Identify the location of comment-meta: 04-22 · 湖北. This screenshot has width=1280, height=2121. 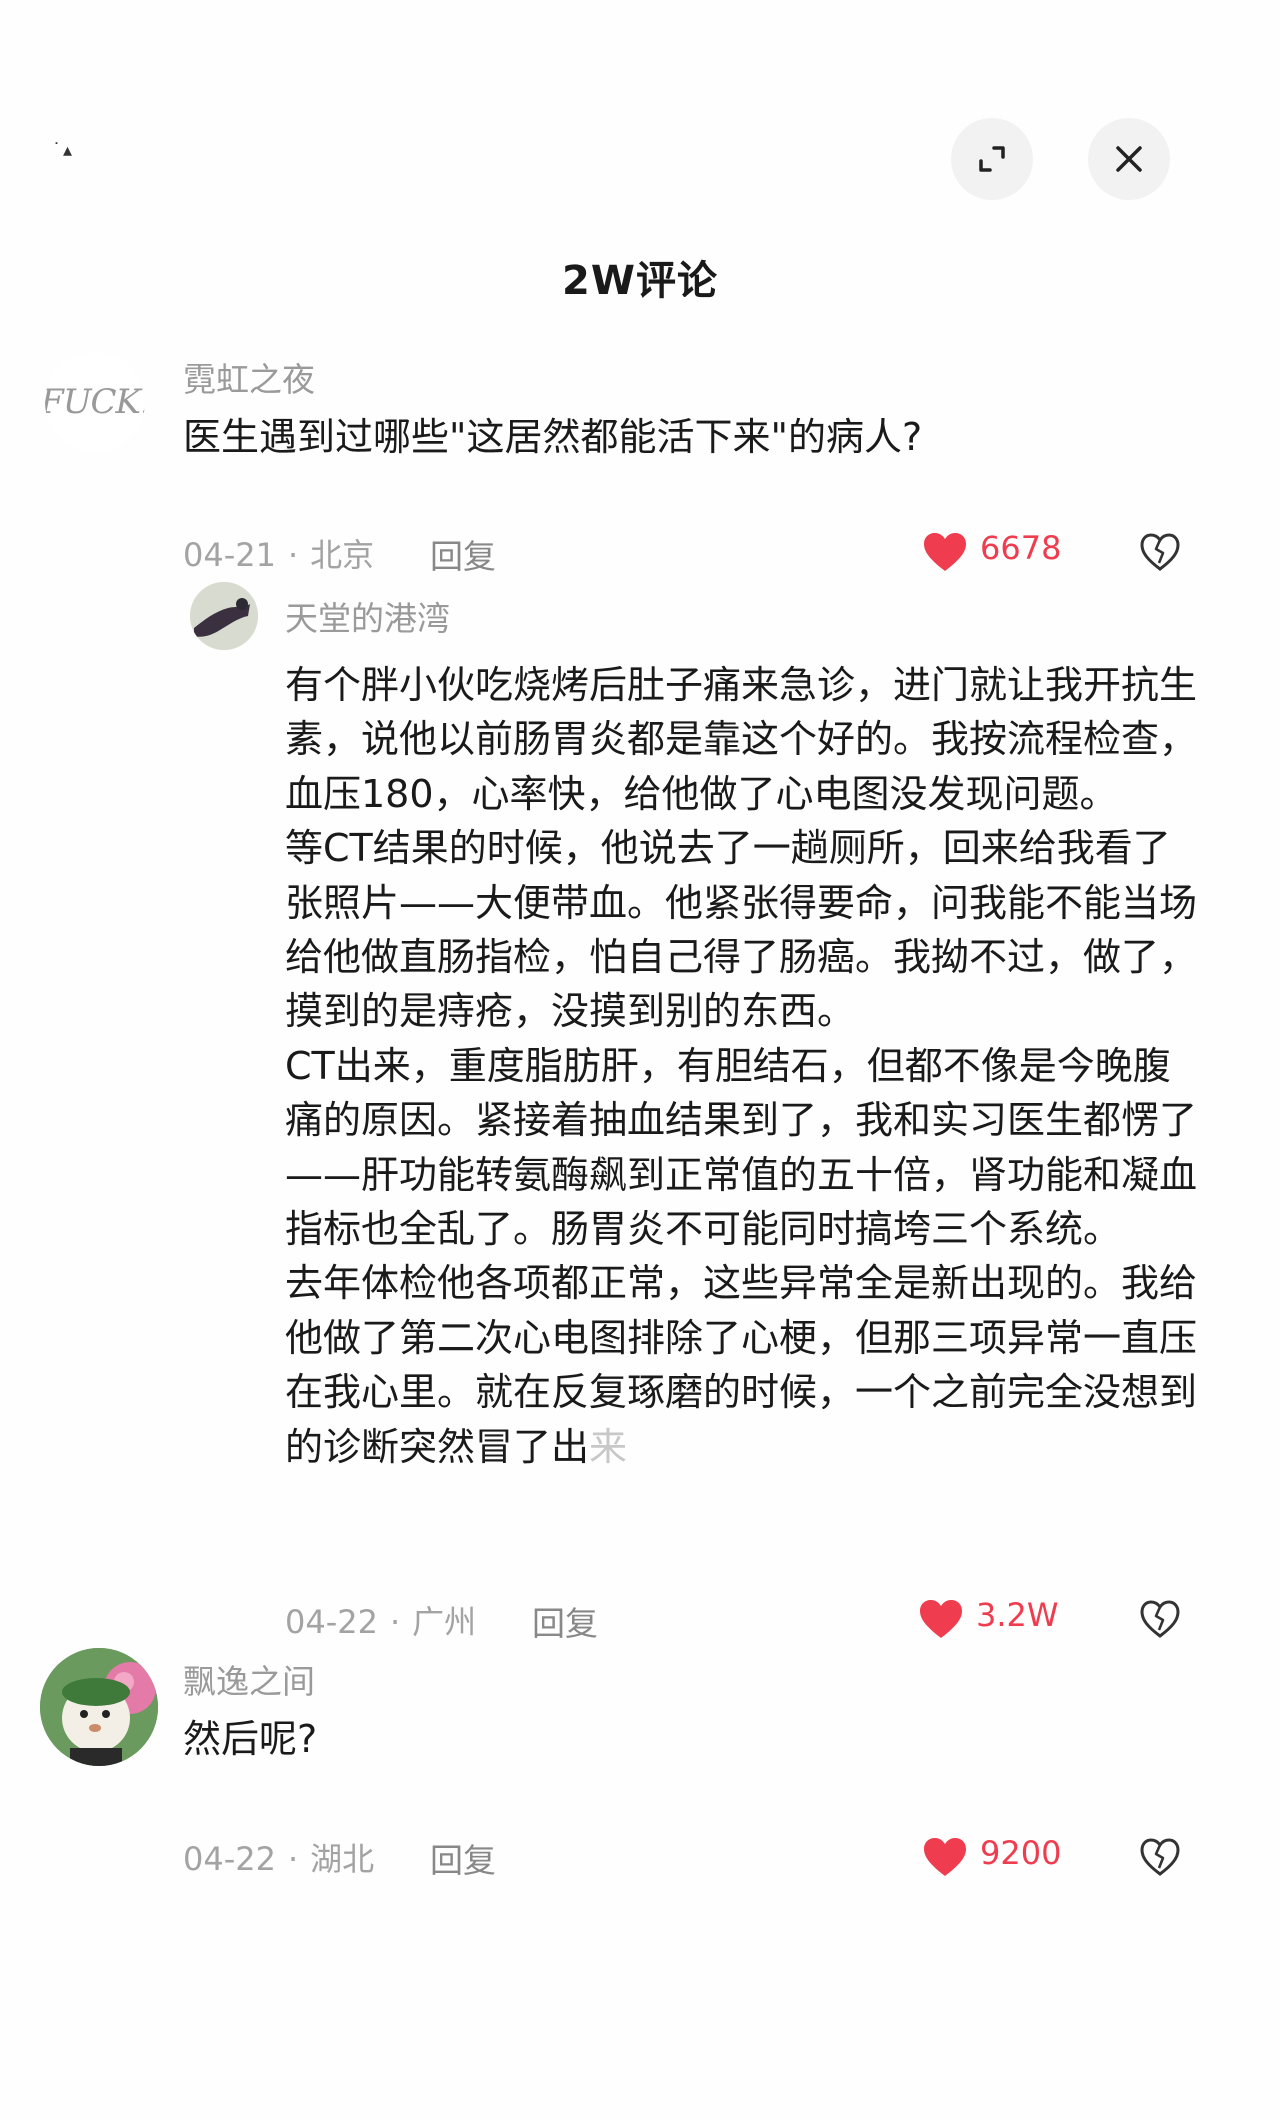
(279, 1859).